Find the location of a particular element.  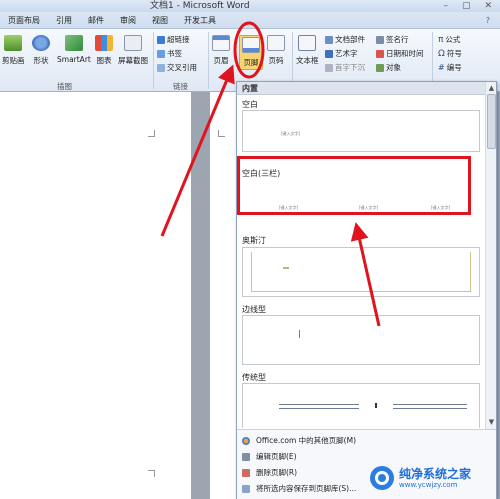

austin-marker is located at coordinates (286, 268).